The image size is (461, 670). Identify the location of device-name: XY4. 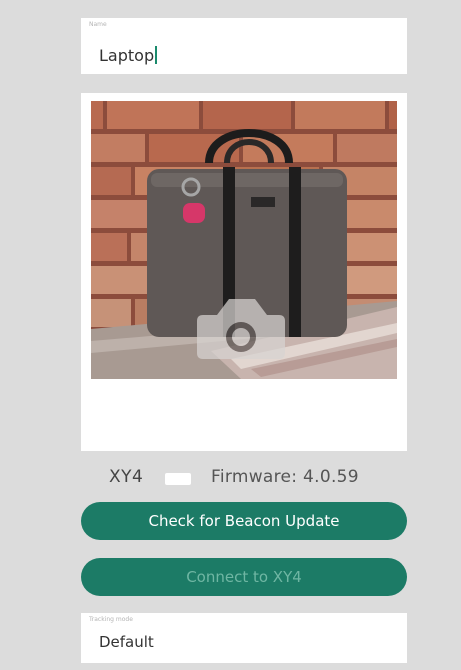
(126, 477).